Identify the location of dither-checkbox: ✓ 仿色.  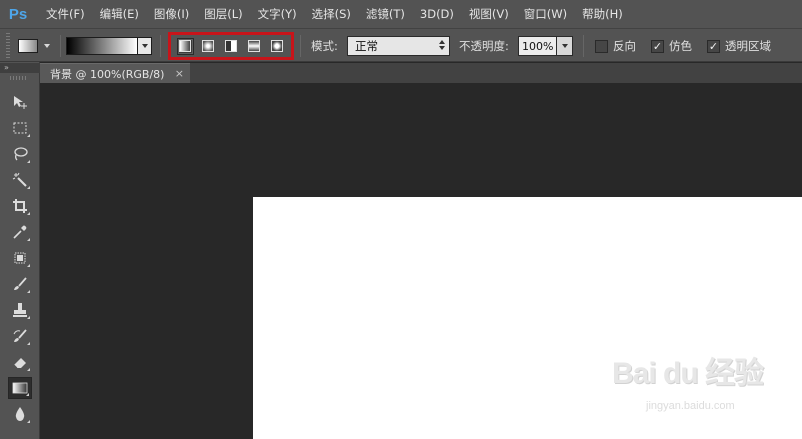
(671, 46).